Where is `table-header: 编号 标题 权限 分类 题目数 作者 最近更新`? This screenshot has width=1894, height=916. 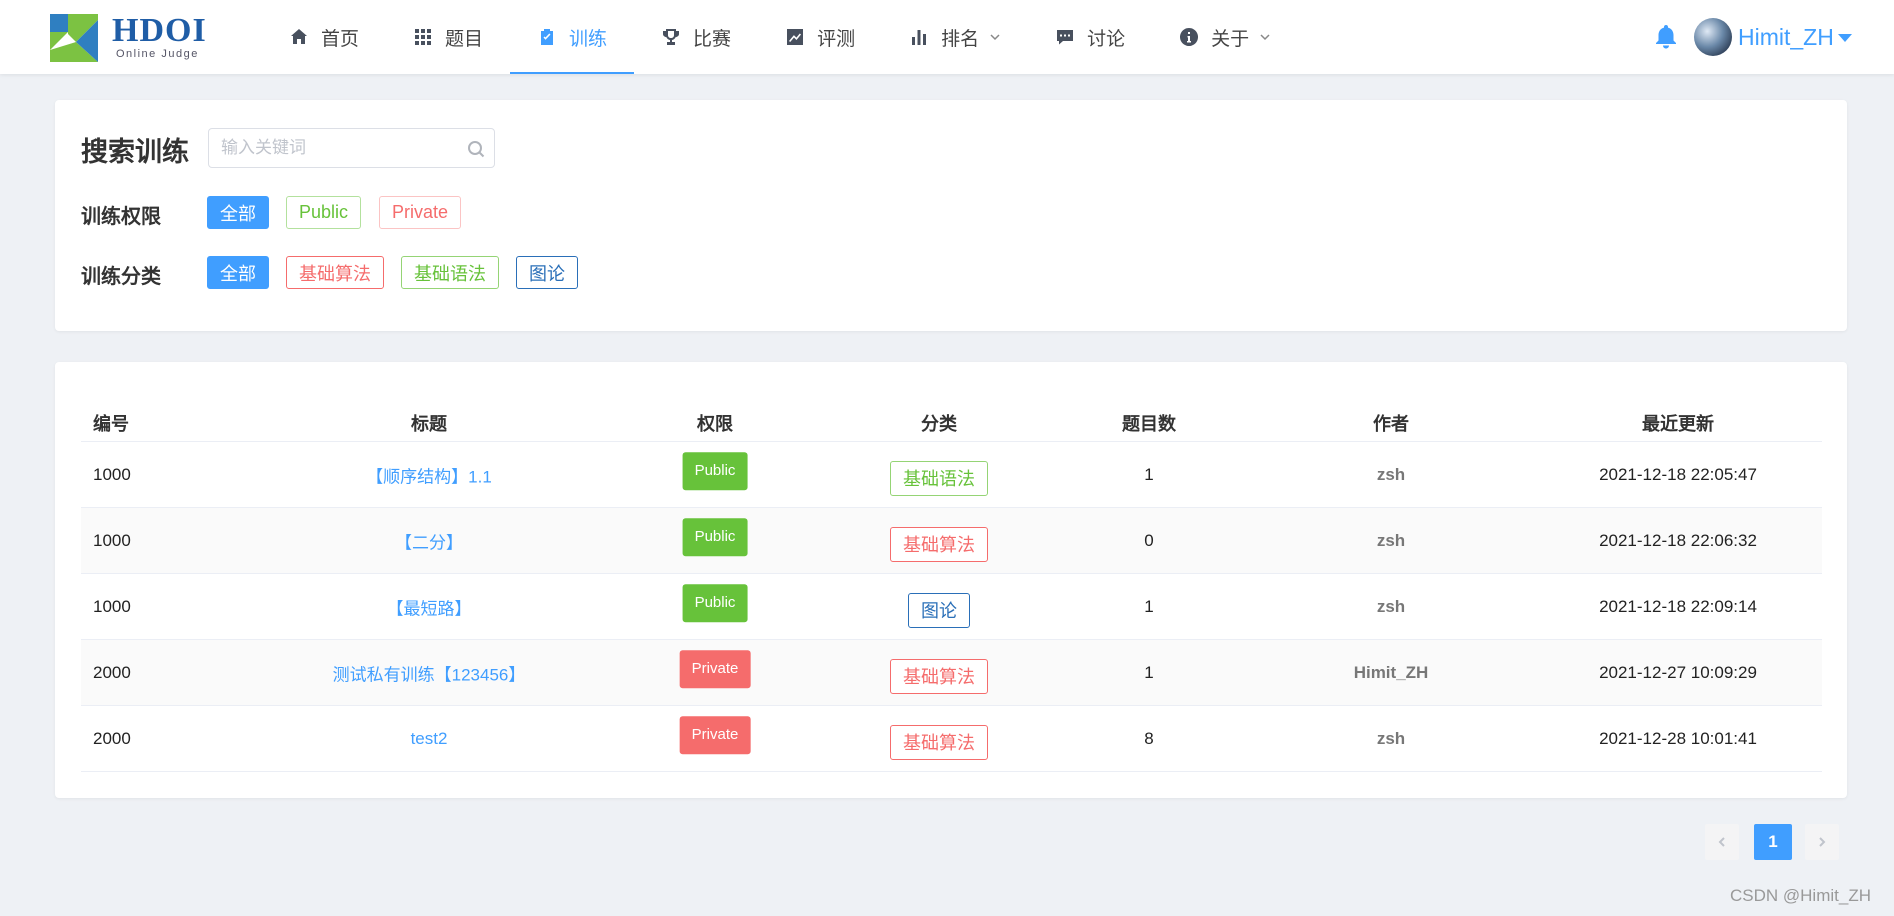 table-header: 编号 标题 权限 分类 题目数 作者 最近更新 is located at coordinates (951, 421).